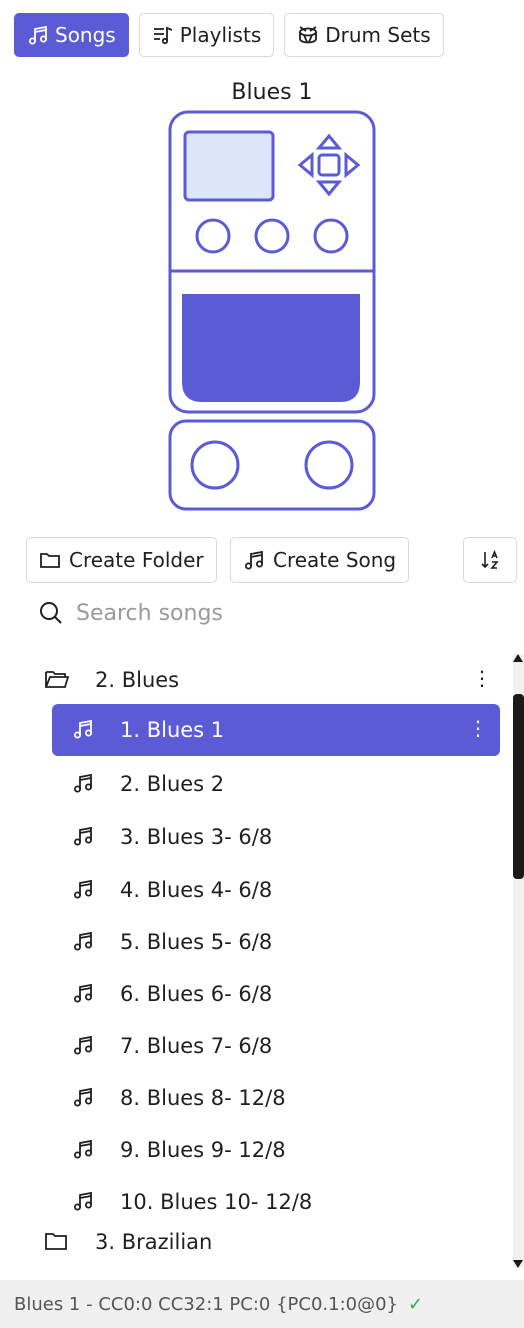  Describe the element at coordinates (518, 786) in the screenshot. I see `scrollbar-thumb` at that location.